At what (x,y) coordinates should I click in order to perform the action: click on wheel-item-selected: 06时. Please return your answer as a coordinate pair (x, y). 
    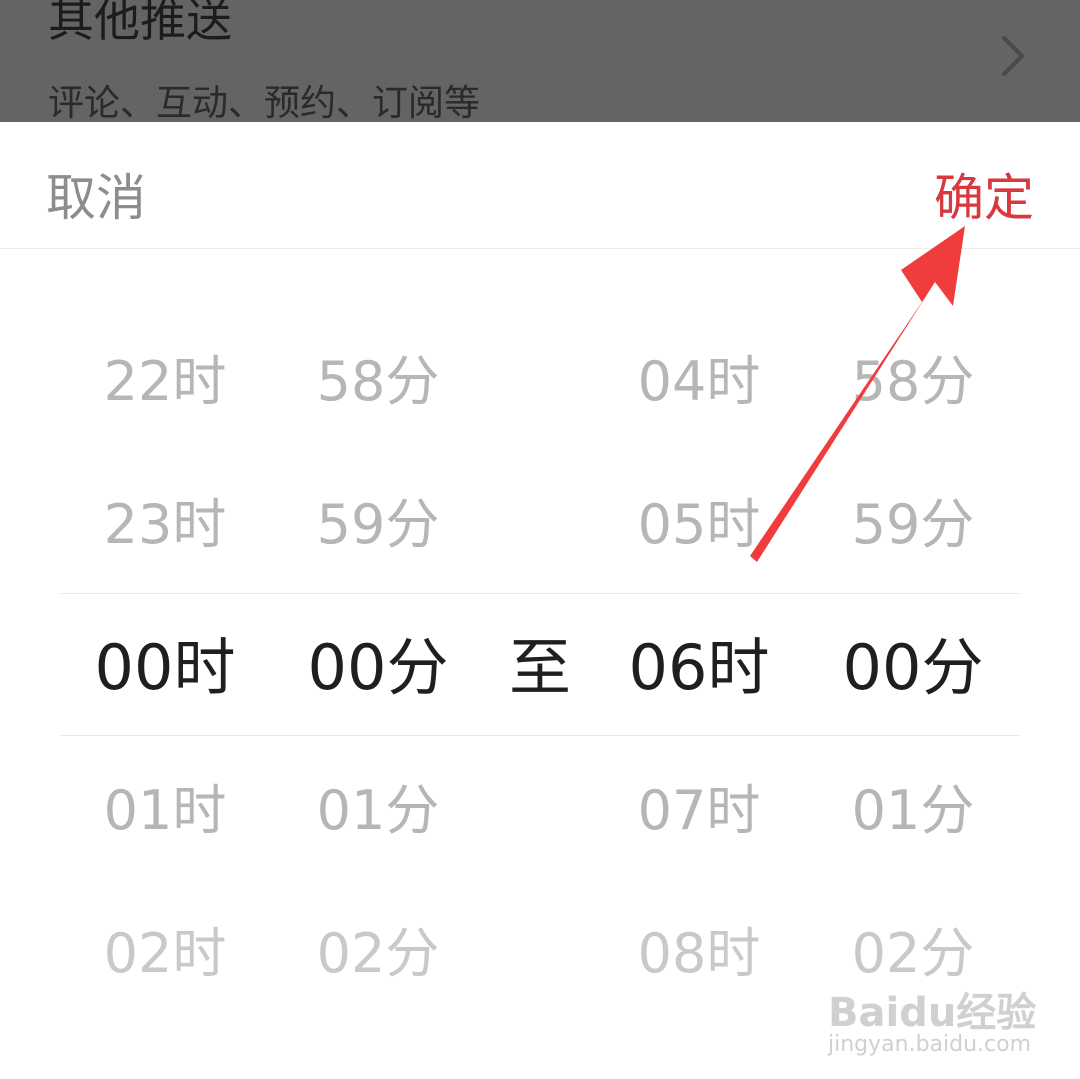
    Looking at the image, I should click on (699, 667).